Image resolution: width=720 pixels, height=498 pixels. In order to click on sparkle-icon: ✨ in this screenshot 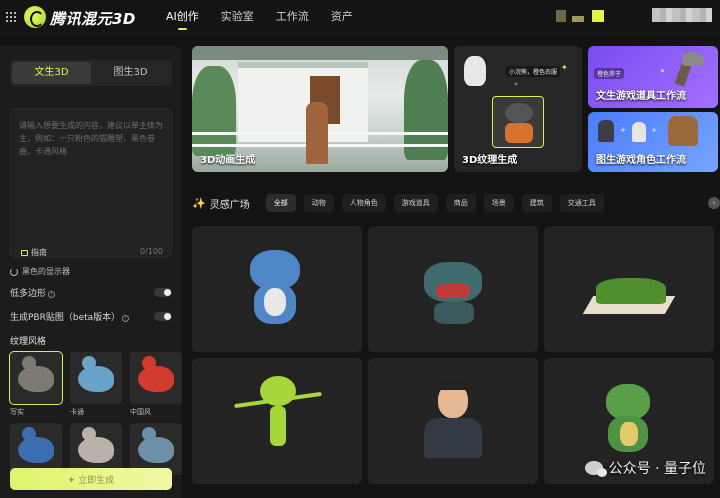, I will do `click(199, 203)`.